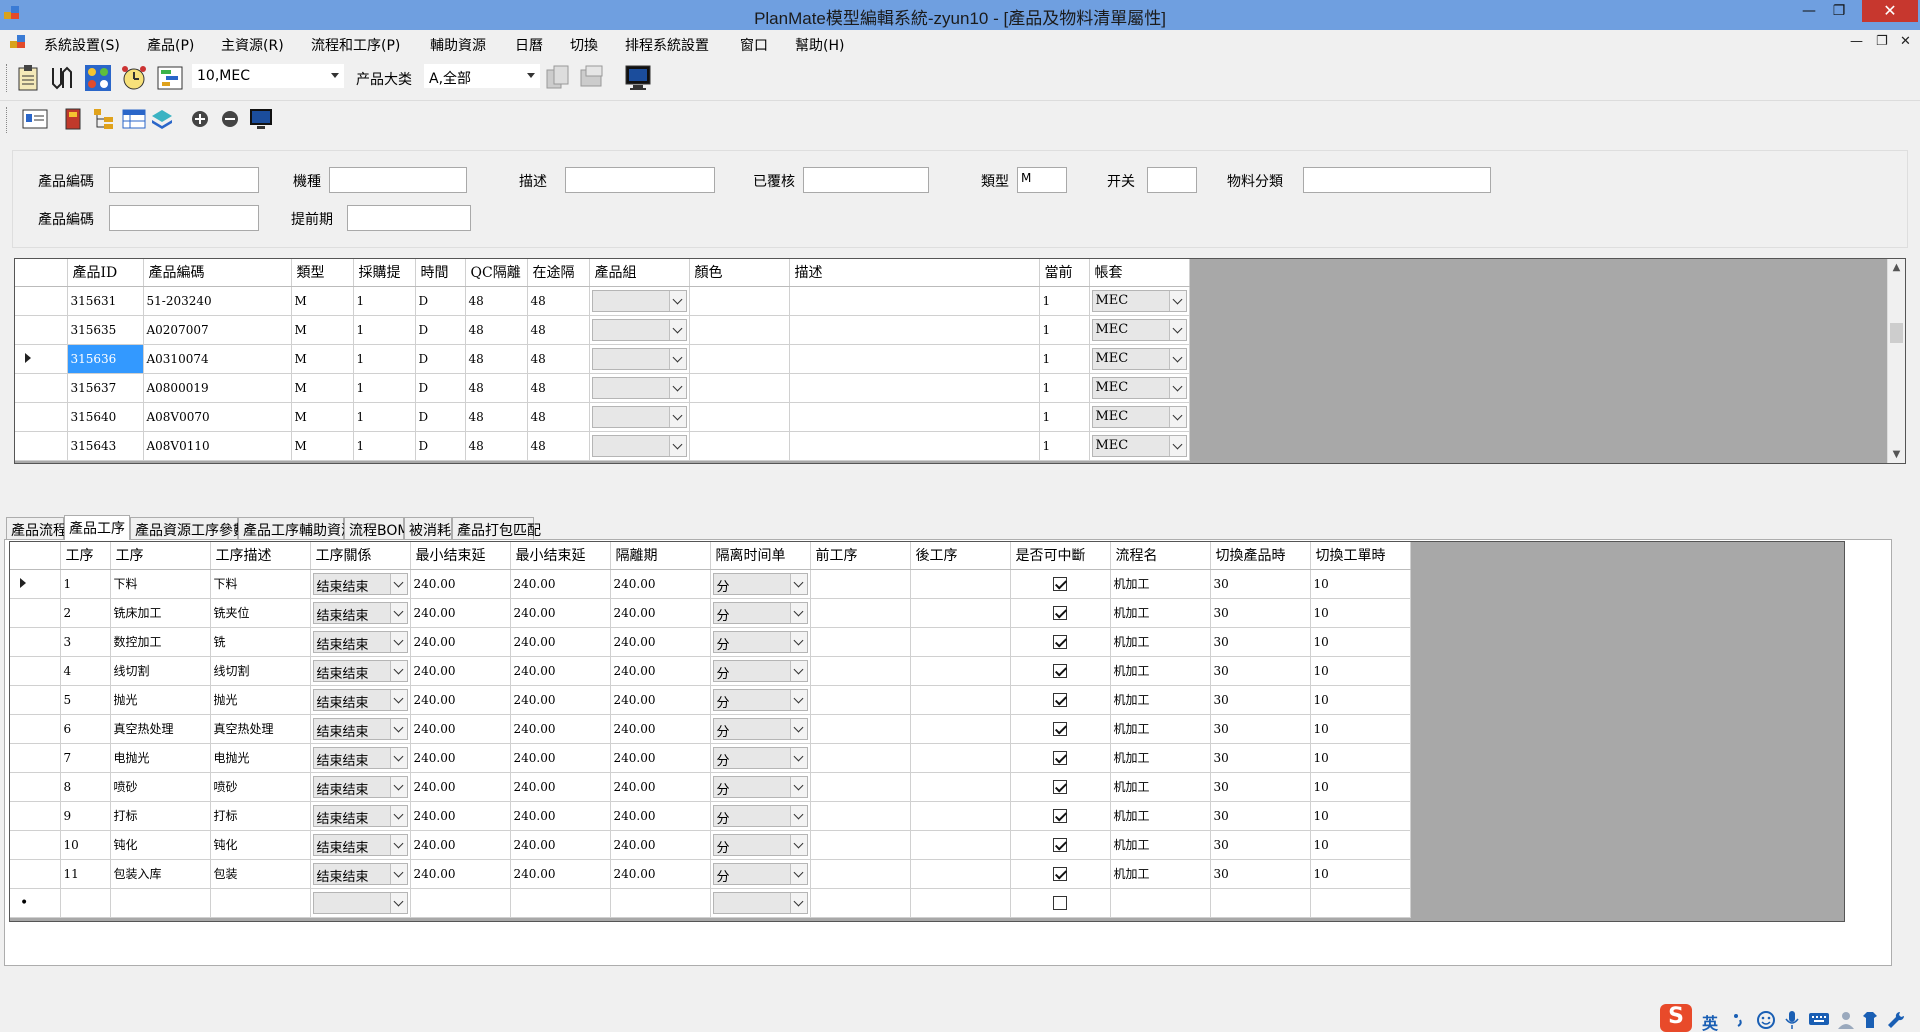 The height and width of the screenshot is (1032, 1920). What do you see at coordinates (639, 273) in the screenshot?
I see `column-header: 產品組` at bounding box center [639, 273].